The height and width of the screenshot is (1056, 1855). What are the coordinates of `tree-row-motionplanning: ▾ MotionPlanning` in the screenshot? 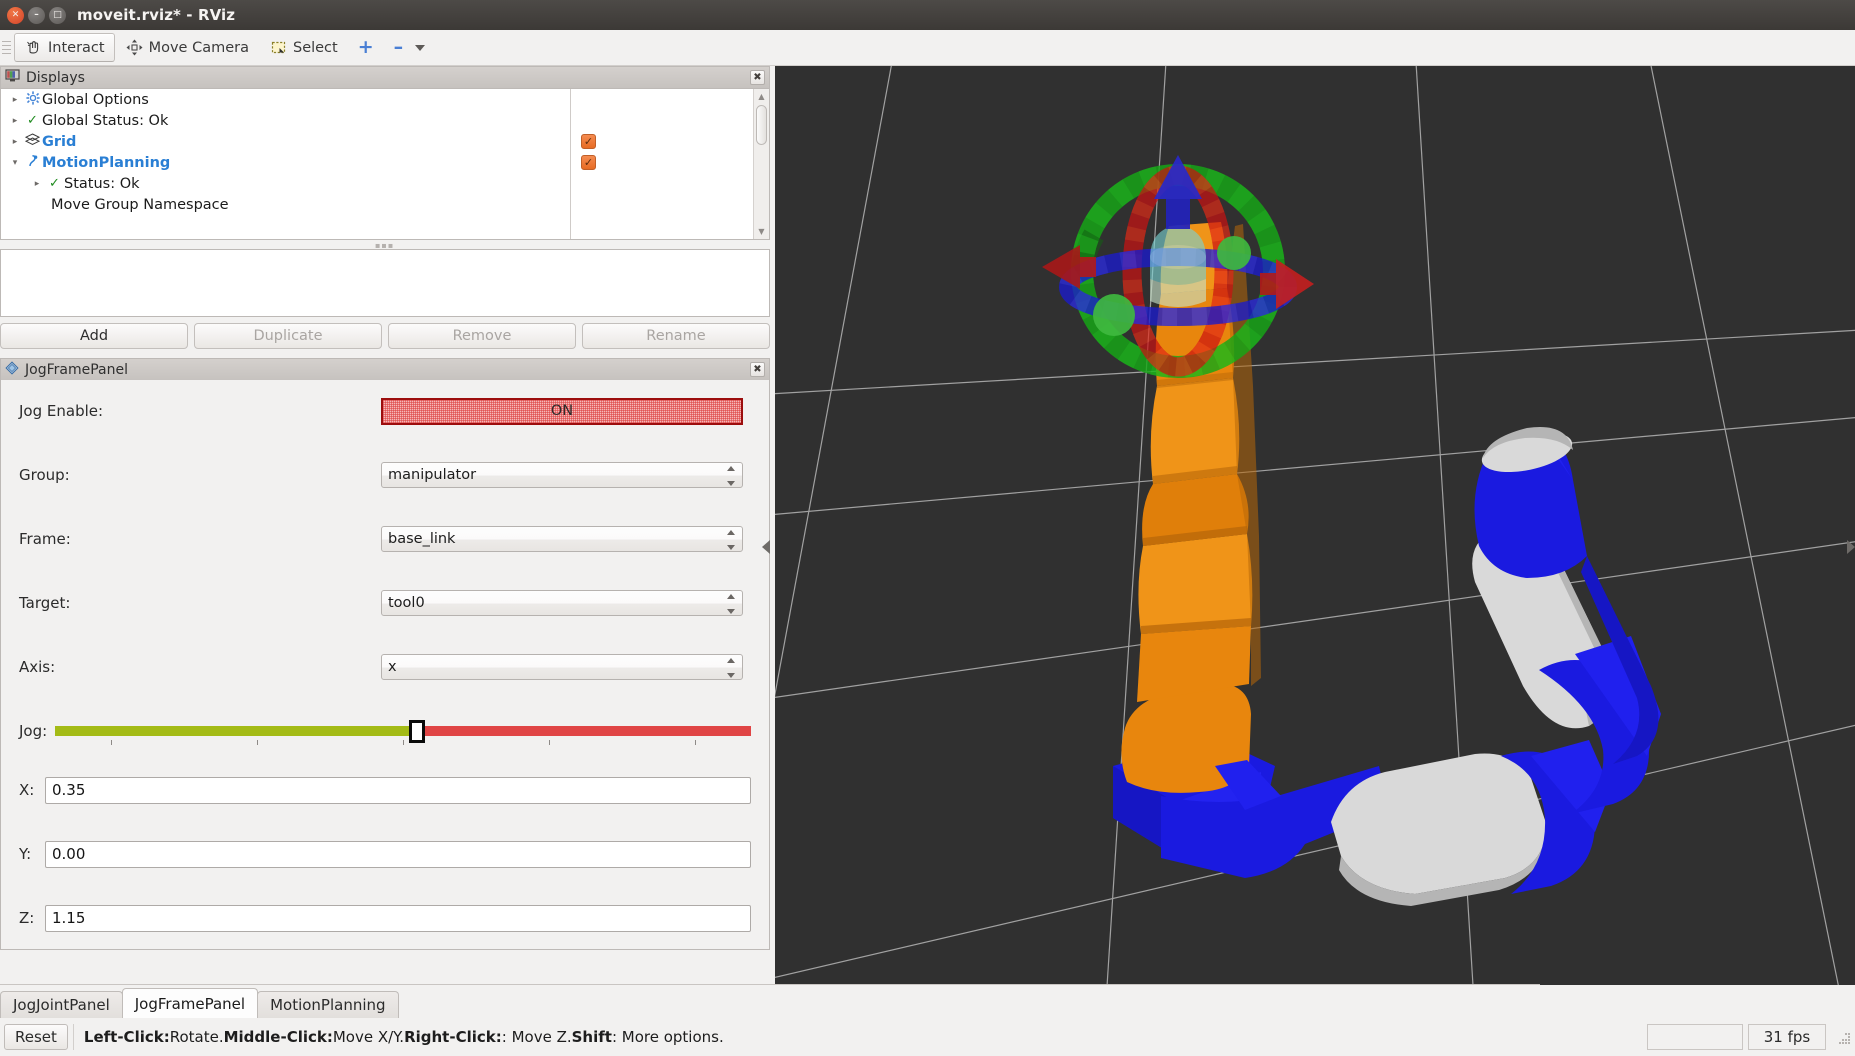 It's located at (285, 162).